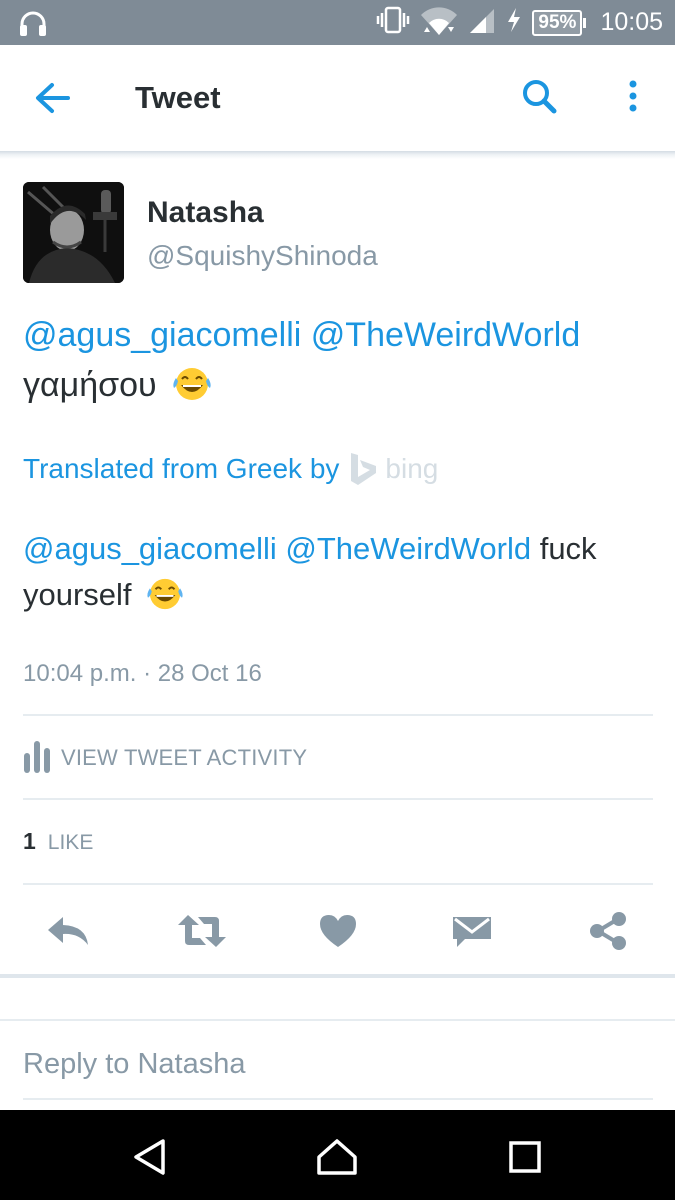 The width and height of the screenshot is (675, 1200). Describe the element at coordinates (52, 98) in the screenshot. I see `arrow-left-icon` at that location.